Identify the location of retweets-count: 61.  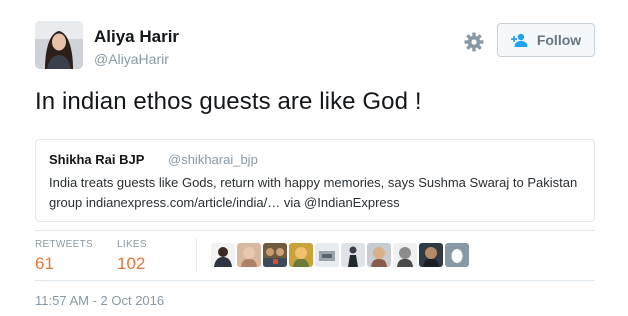
(44, 263).